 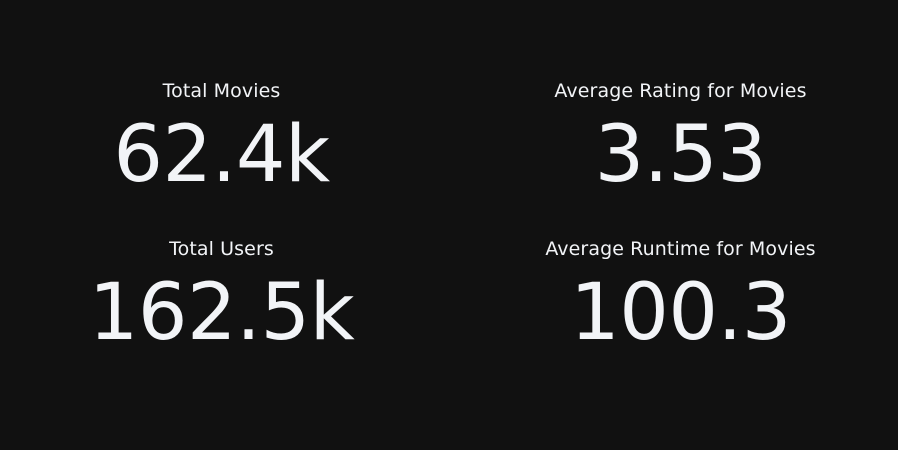 What do you see at coordinates (680, 249) in the screenshot?
I see `indicator-title: Average Runtime for Movies` at bounding box center [680, 249].